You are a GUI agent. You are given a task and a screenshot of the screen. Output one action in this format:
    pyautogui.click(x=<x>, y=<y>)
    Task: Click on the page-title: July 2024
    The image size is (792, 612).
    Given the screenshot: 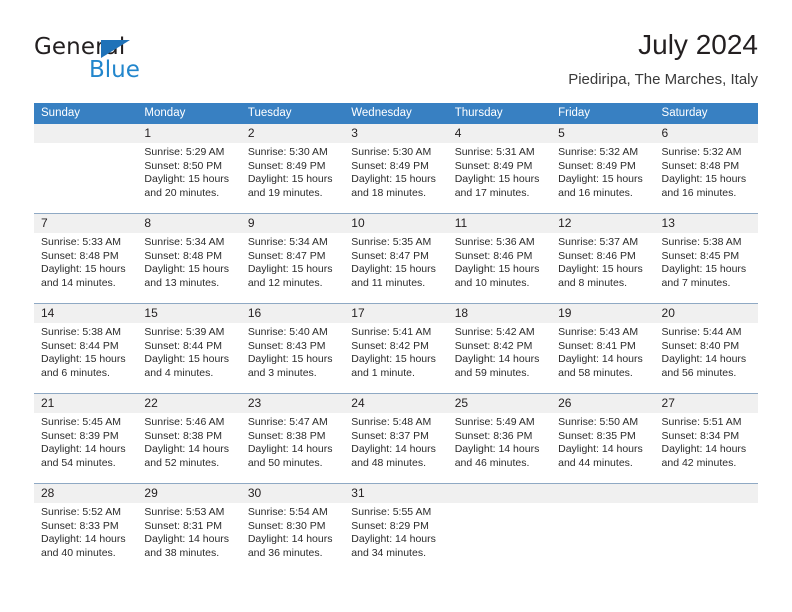 What is the action you would take?
    pyautogui.click(x=698, y=44)
    